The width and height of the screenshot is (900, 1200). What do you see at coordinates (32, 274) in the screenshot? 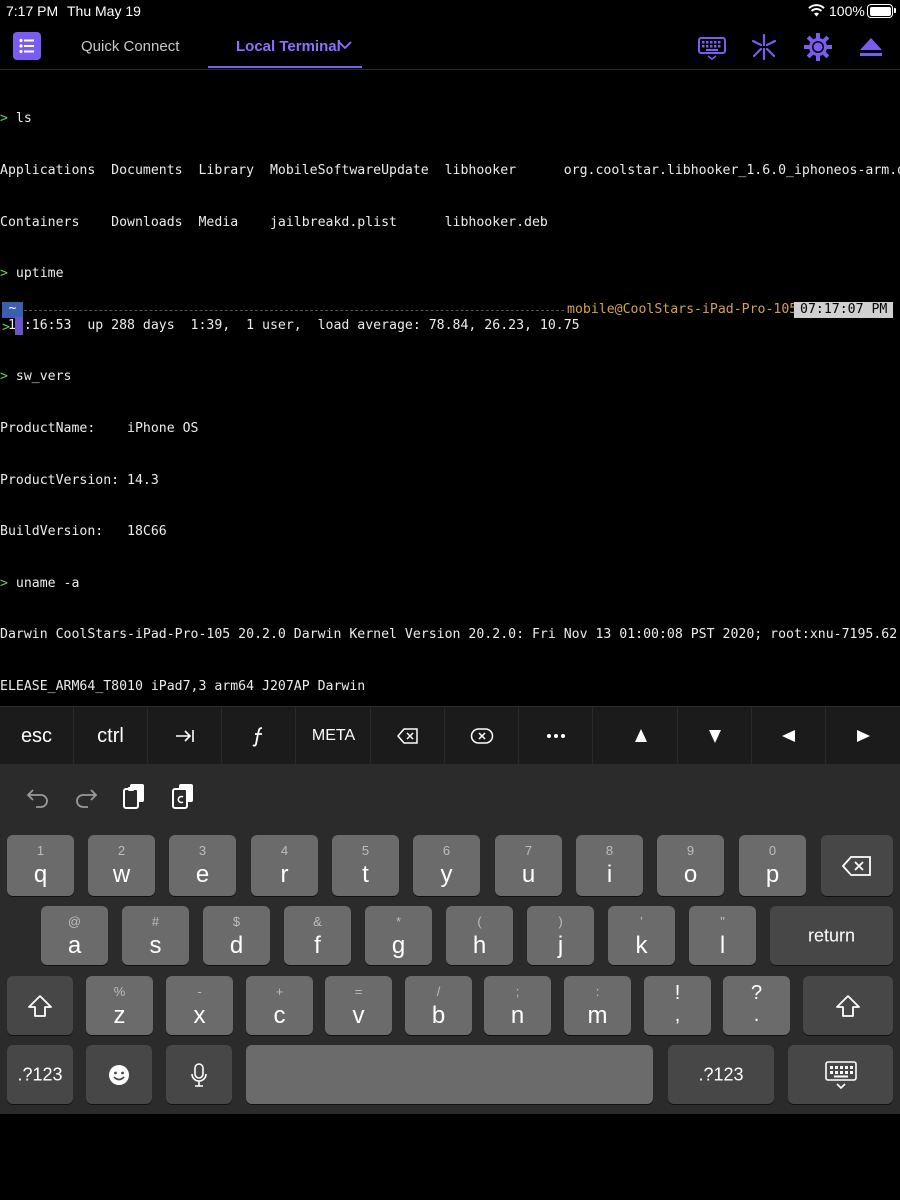
I see `terminal-line: > uptime` at bounding box center [32, 274].